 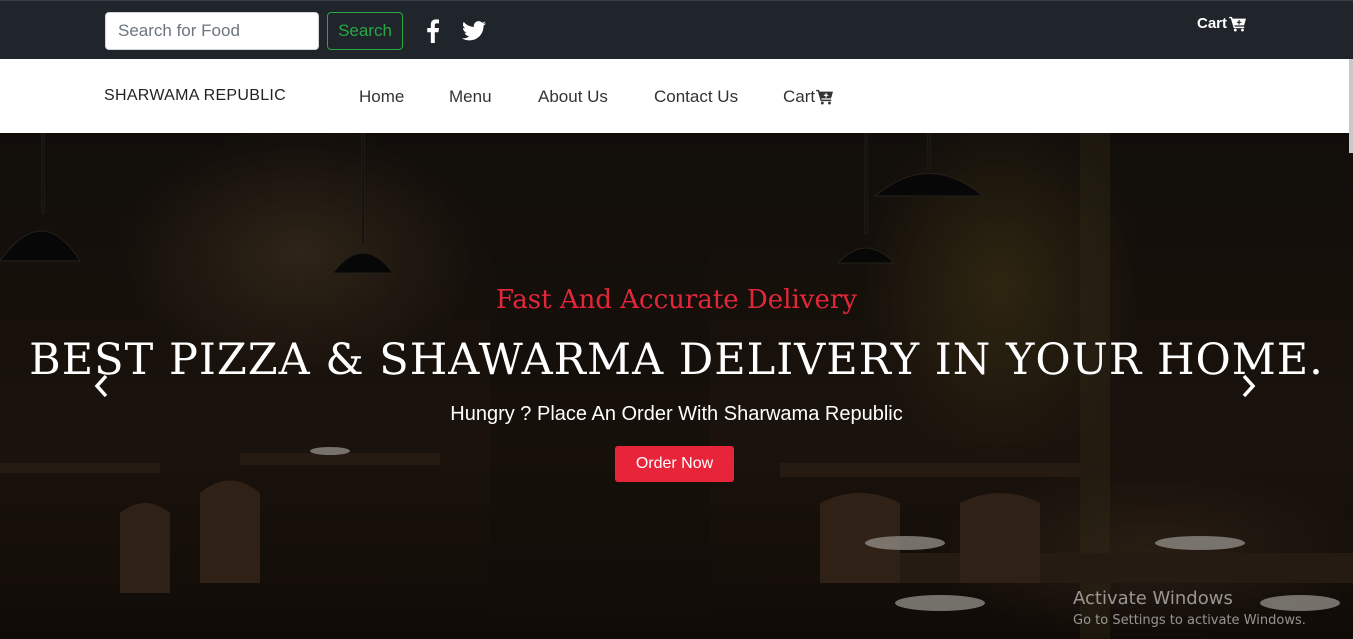 I want to click on brand-logo: SHARWAMA REPUBLIC, so click(x=195, y=96).